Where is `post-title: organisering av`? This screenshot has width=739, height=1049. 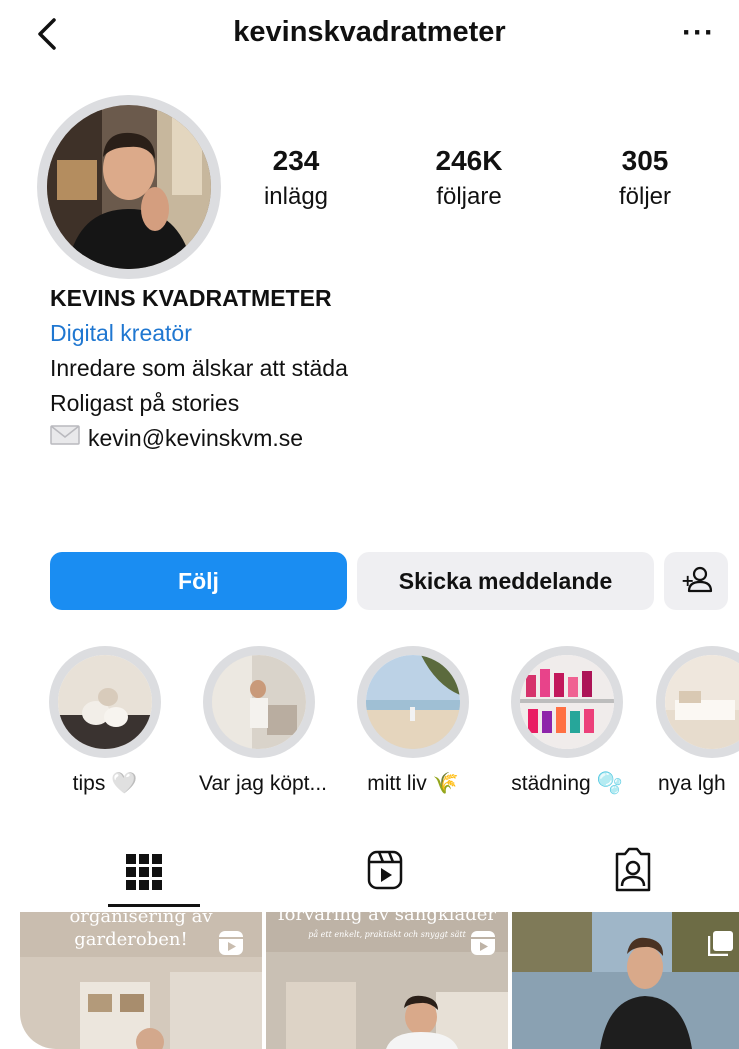
post-title: organisering av is located at coordinates (141, 919).